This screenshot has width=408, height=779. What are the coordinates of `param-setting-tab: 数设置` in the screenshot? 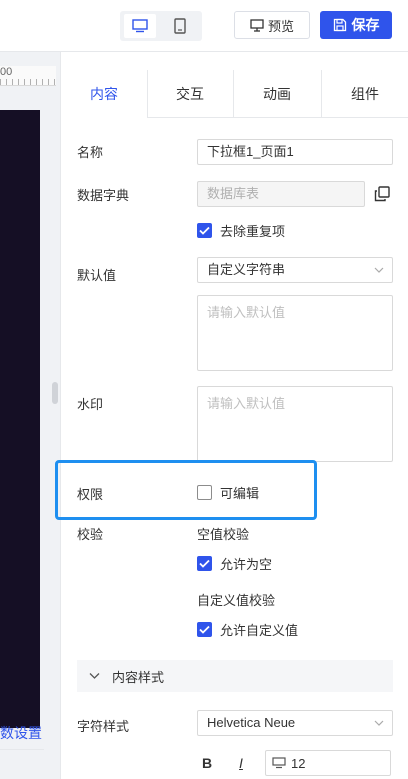 It's located at (22, 733).